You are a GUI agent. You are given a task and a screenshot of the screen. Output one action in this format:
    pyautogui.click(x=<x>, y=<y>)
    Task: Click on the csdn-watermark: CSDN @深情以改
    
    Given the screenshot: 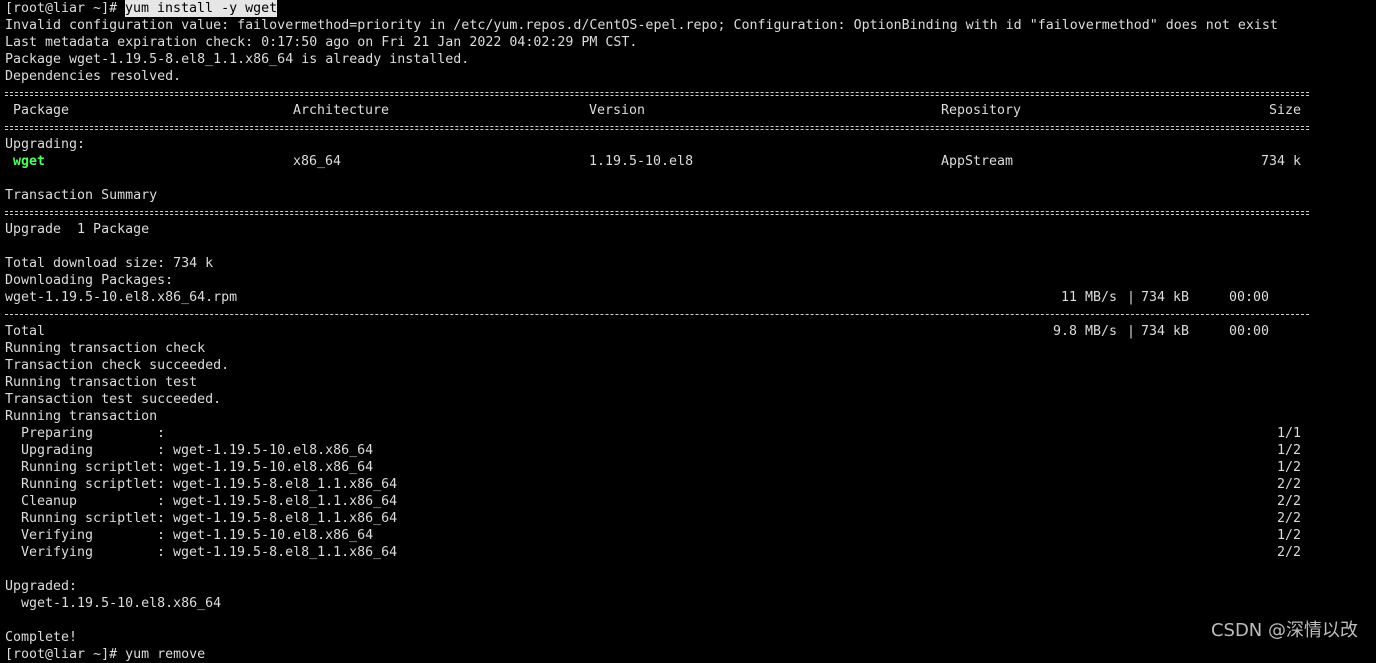 What is the action you would take?
    pyautogui.click(x=1284, y=630)
    